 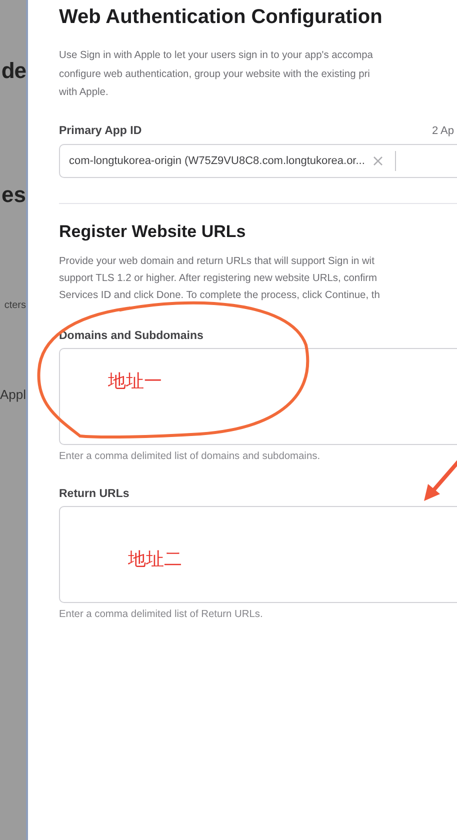 I want to click on description-text: Services ID and click Done. To complete the process, click Continue, th, so click(x=220, y=295).